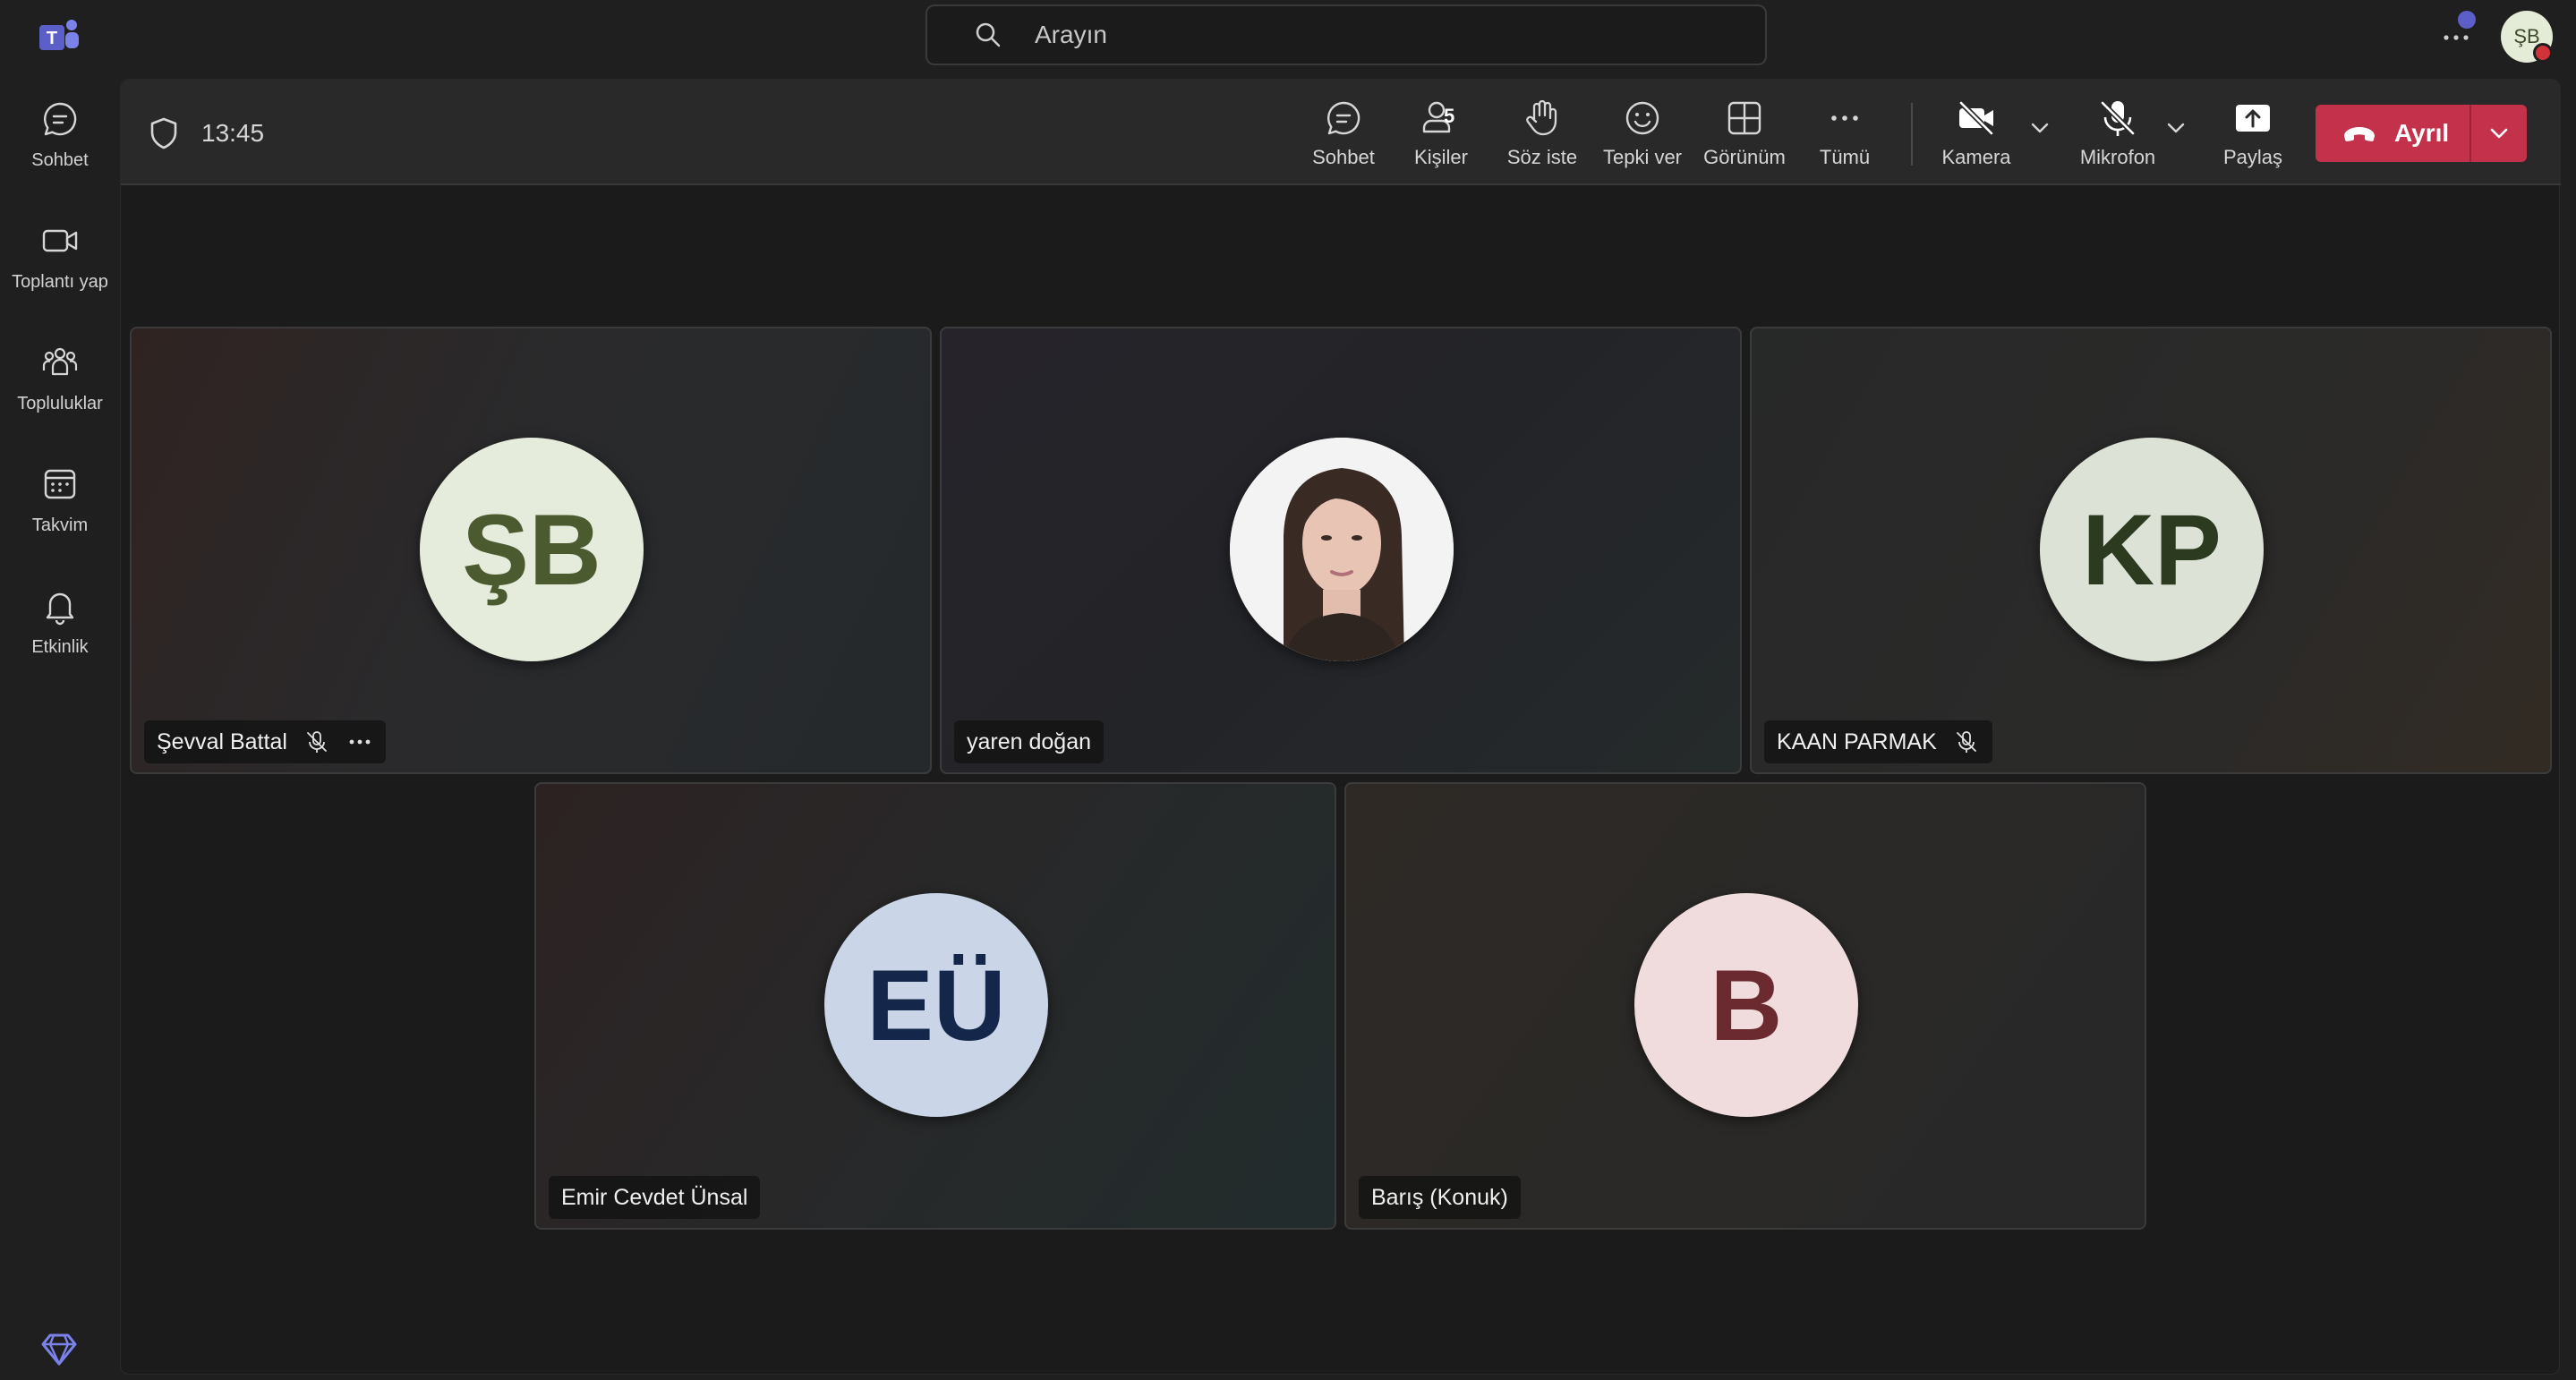 Image resolution: width=2576 pixels, height=1380 pixels. I want to click on rail-item-chat: Sohbet, so click(60, 133).